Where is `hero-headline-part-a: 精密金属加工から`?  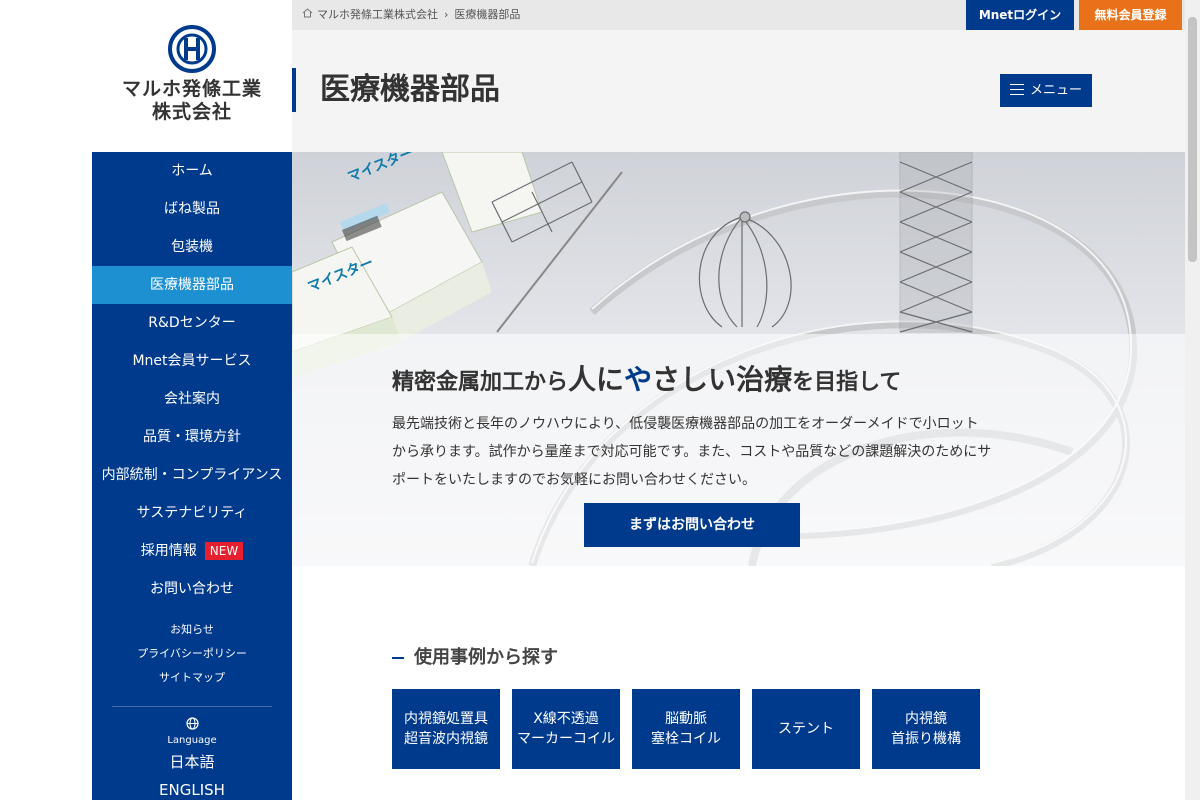
hero-headline-part-a: 精密金属加工から is located at coordinates (480, 382).